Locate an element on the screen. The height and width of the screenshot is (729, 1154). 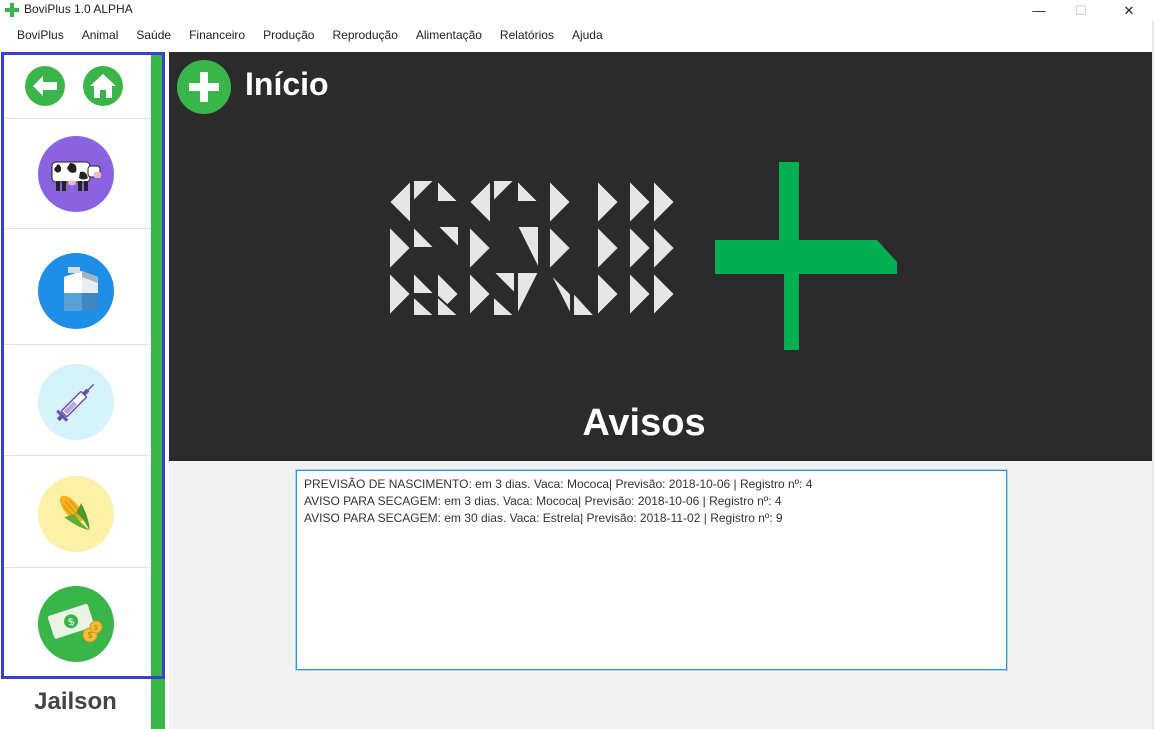
menu-relatorios: Relatórios is located at coordinates (527, 35).